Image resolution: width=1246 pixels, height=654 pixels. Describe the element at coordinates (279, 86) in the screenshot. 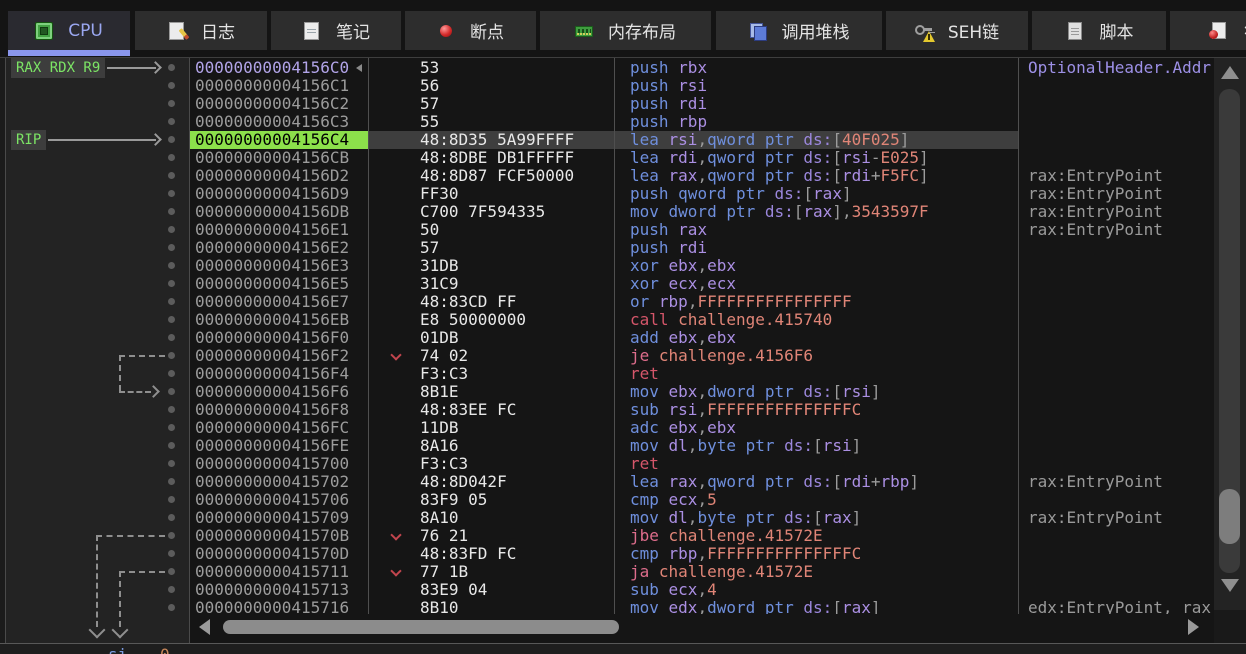

I see `address-cell: 00000000004156C1` at that location.